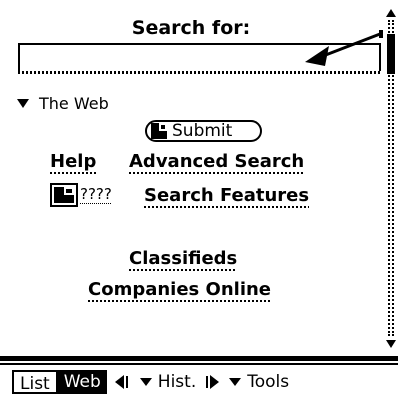 This screenshot has height=399, width=398. Describe the element at coordinates (177, 382) in the screenshot. I see `history-label: Hist.` at that location.